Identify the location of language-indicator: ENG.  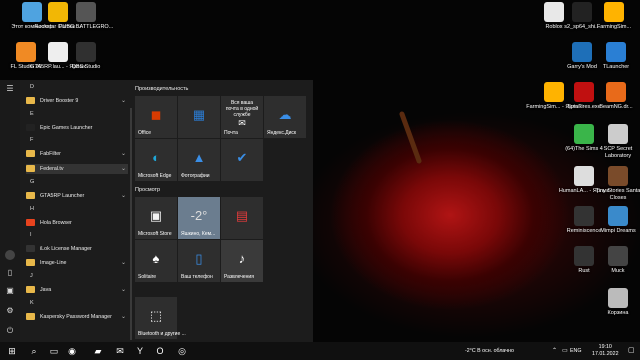
(575, 351).